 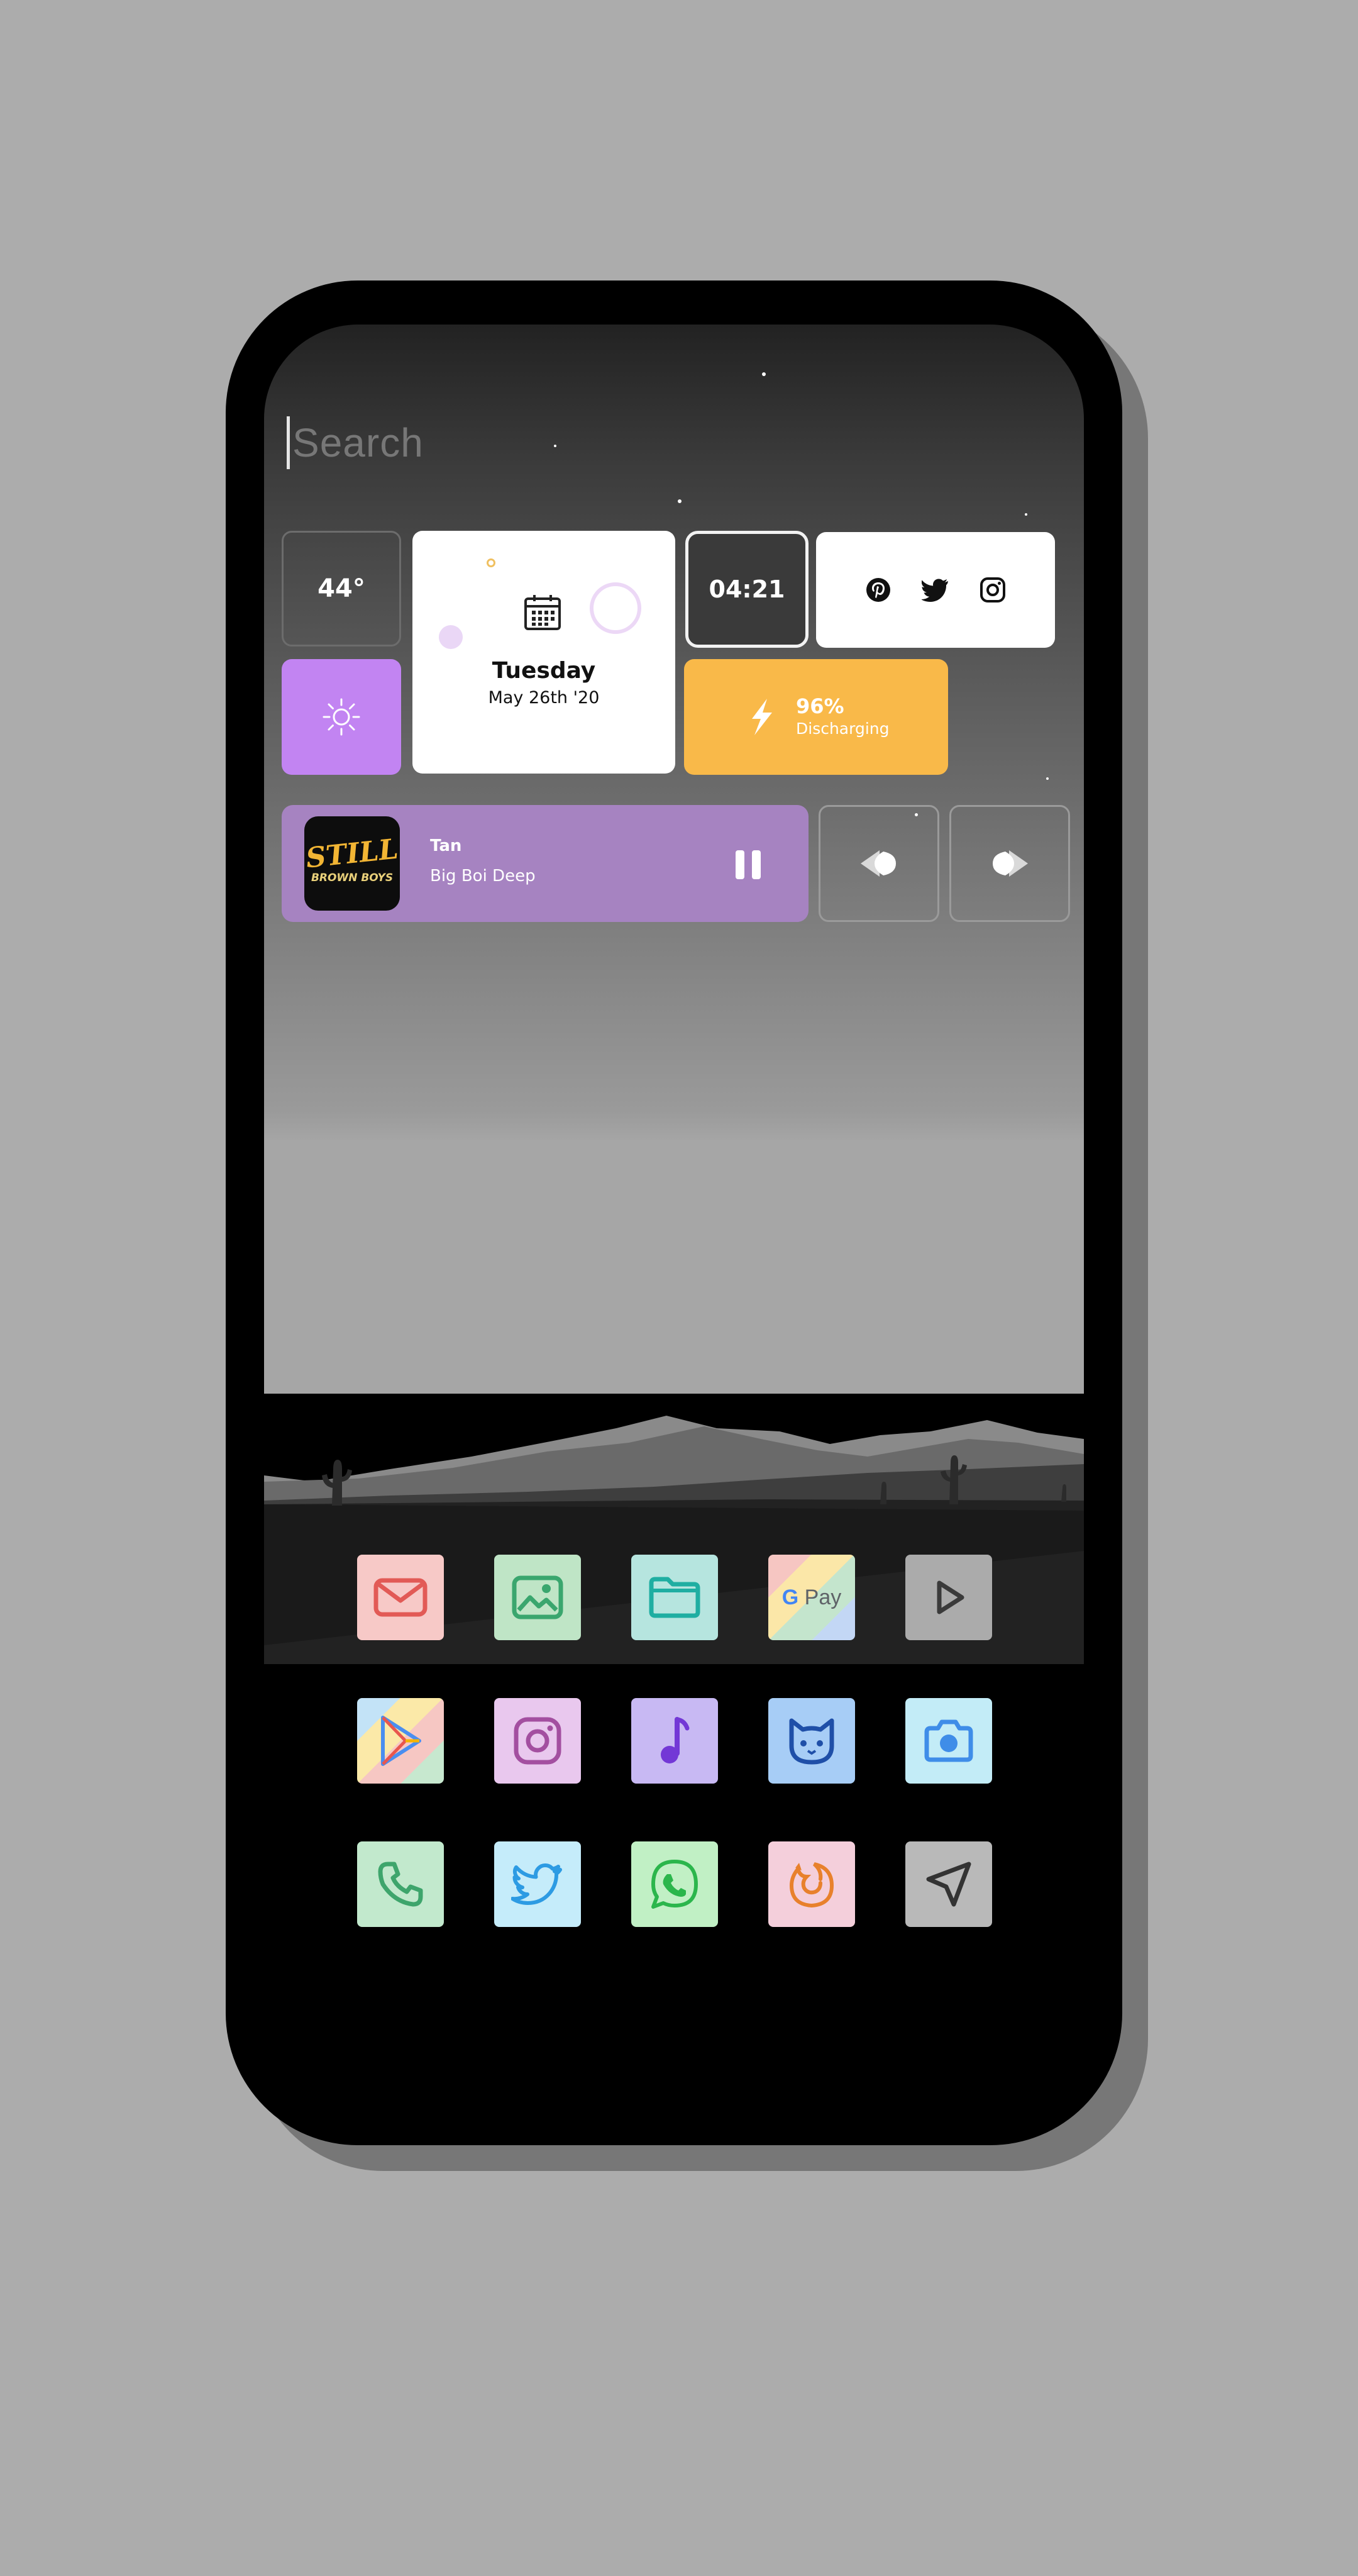 I want to click on lightning-bolt-icon, so click(x=762, y=717).